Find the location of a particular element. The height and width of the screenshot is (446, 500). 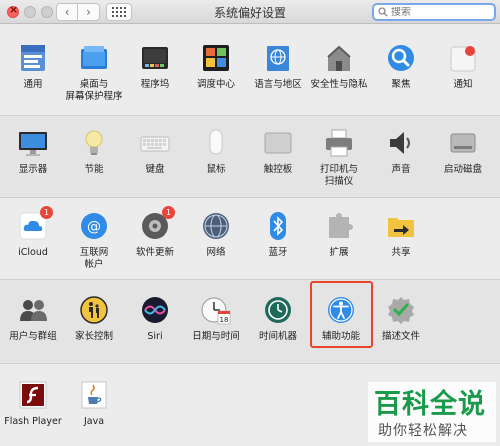

pane-label: 通用 is located at coordinates (33, 84).